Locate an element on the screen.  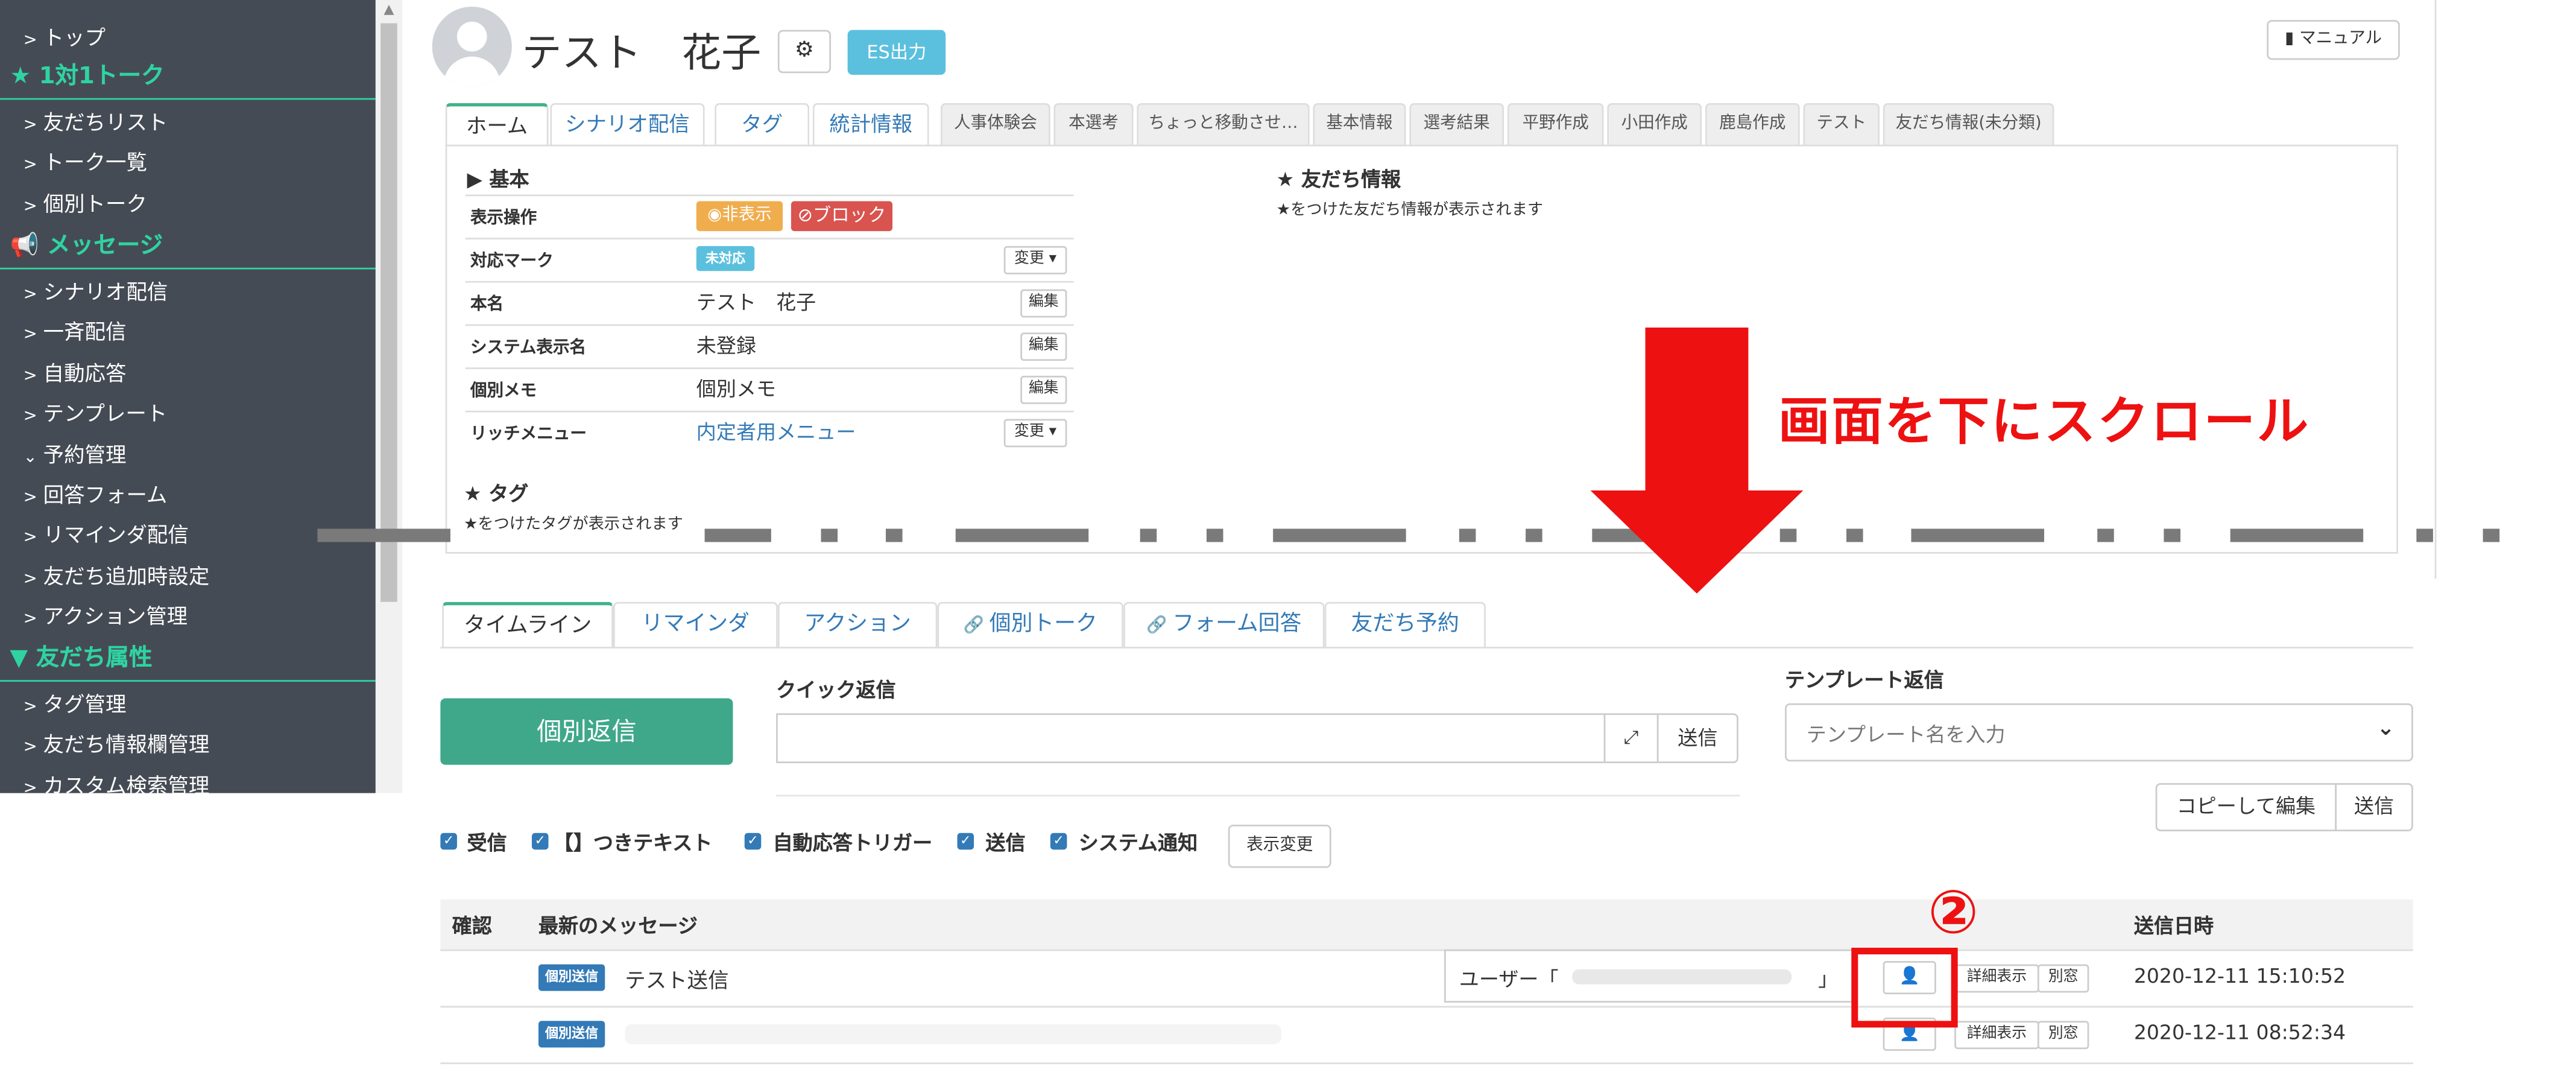
block-button: ⊘ブロック is located at coordinates (842, 216).